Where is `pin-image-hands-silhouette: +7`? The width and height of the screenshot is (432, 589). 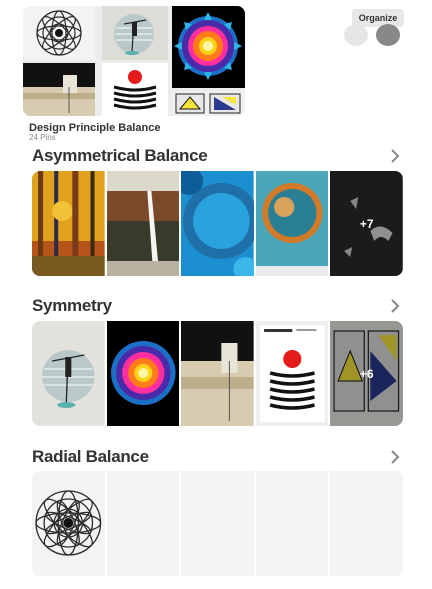 pin-image-hands-silhouette: +7 is located at coordinates (366, 223).